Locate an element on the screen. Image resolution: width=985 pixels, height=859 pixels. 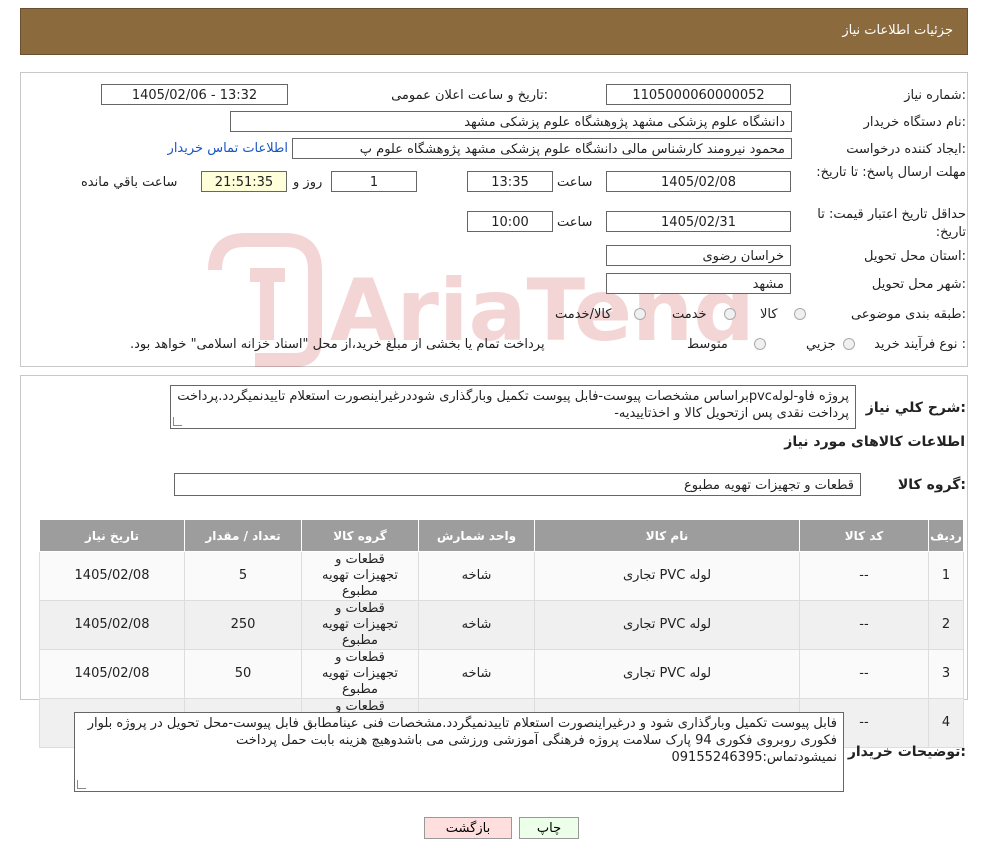
page-title: جزئیات اطلاعات نیاز is located at coordinates (897, 30).